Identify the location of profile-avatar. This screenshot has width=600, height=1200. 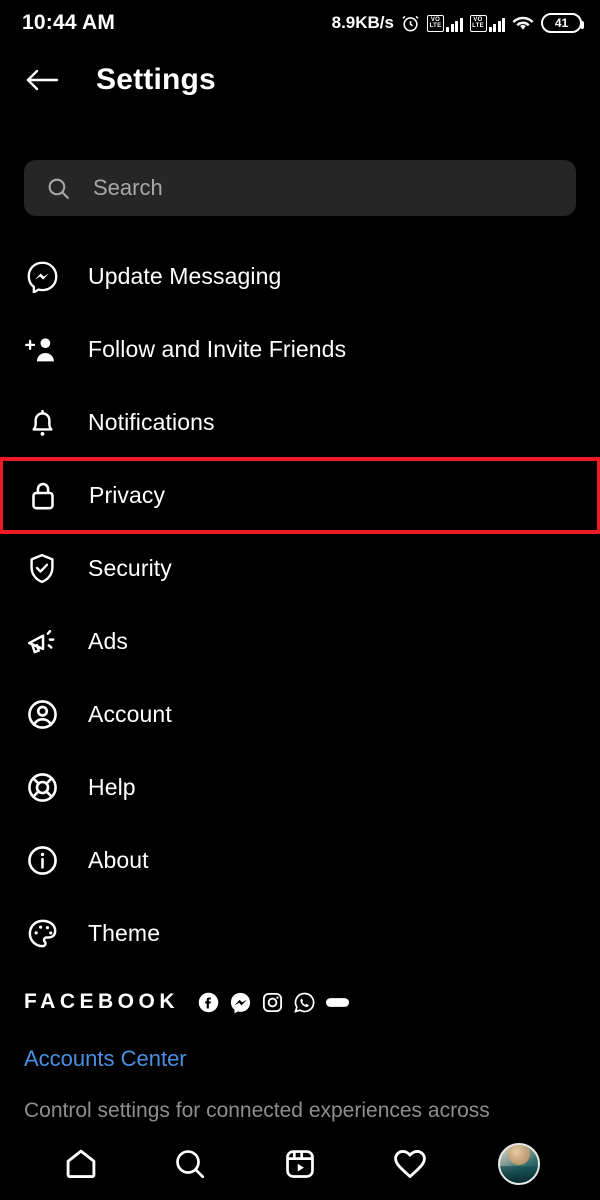
(519, 1164).